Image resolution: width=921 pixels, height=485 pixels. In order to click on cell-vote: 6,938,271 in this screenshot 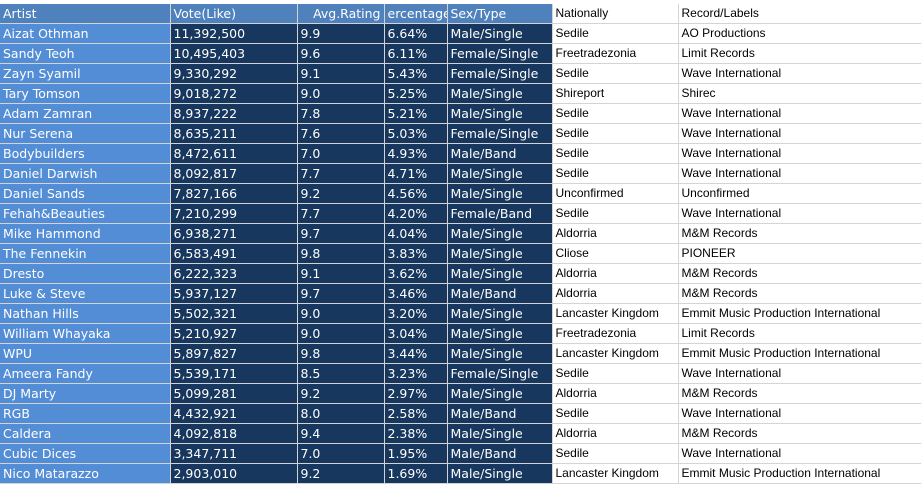, I will do `click(234, 233)`.